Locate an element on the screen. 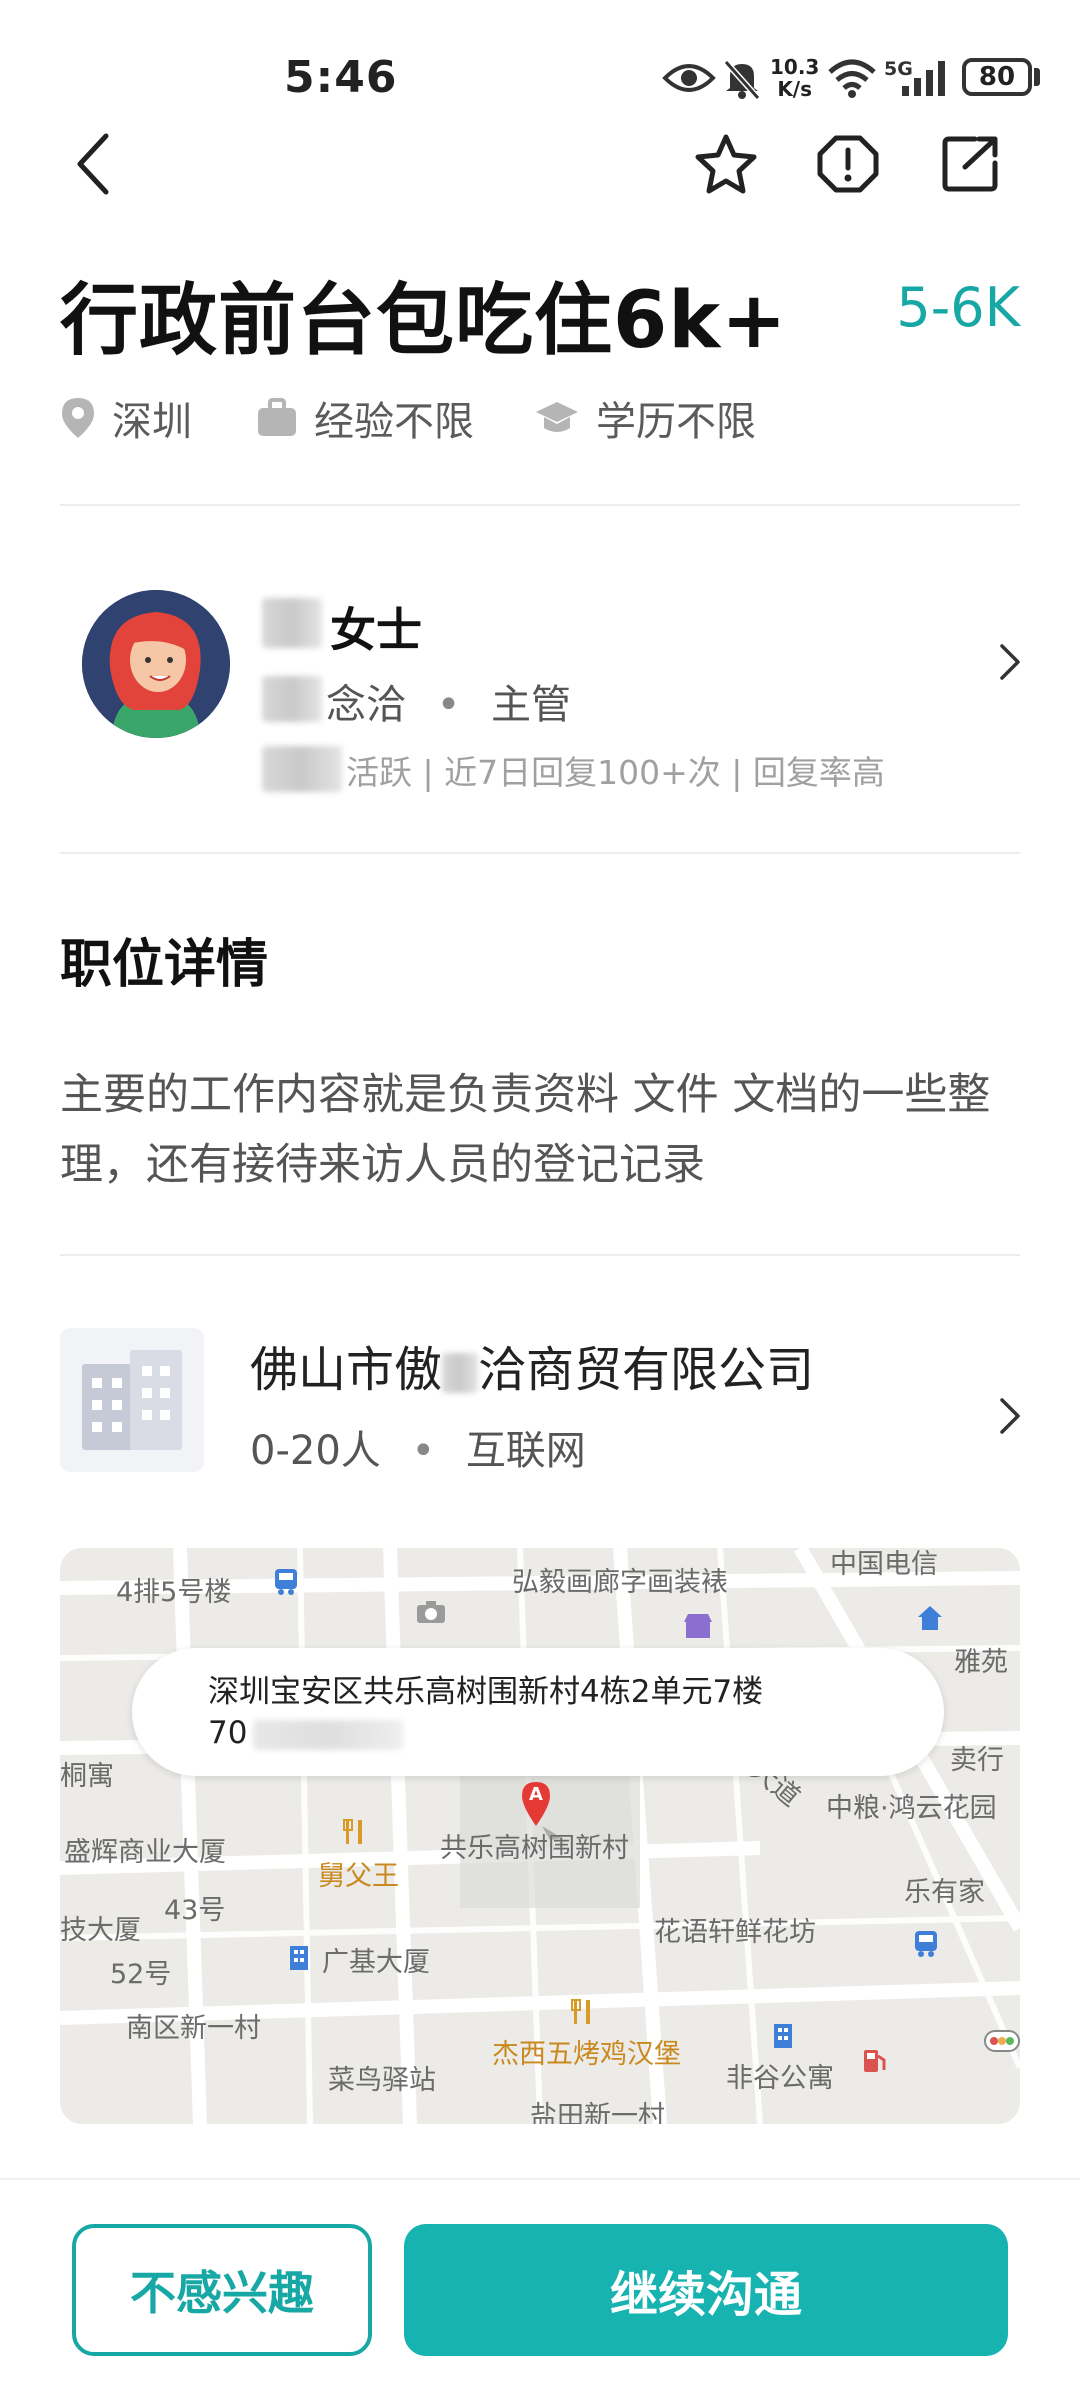  section-title: 职位详情 is located at coordinates (164, 965).